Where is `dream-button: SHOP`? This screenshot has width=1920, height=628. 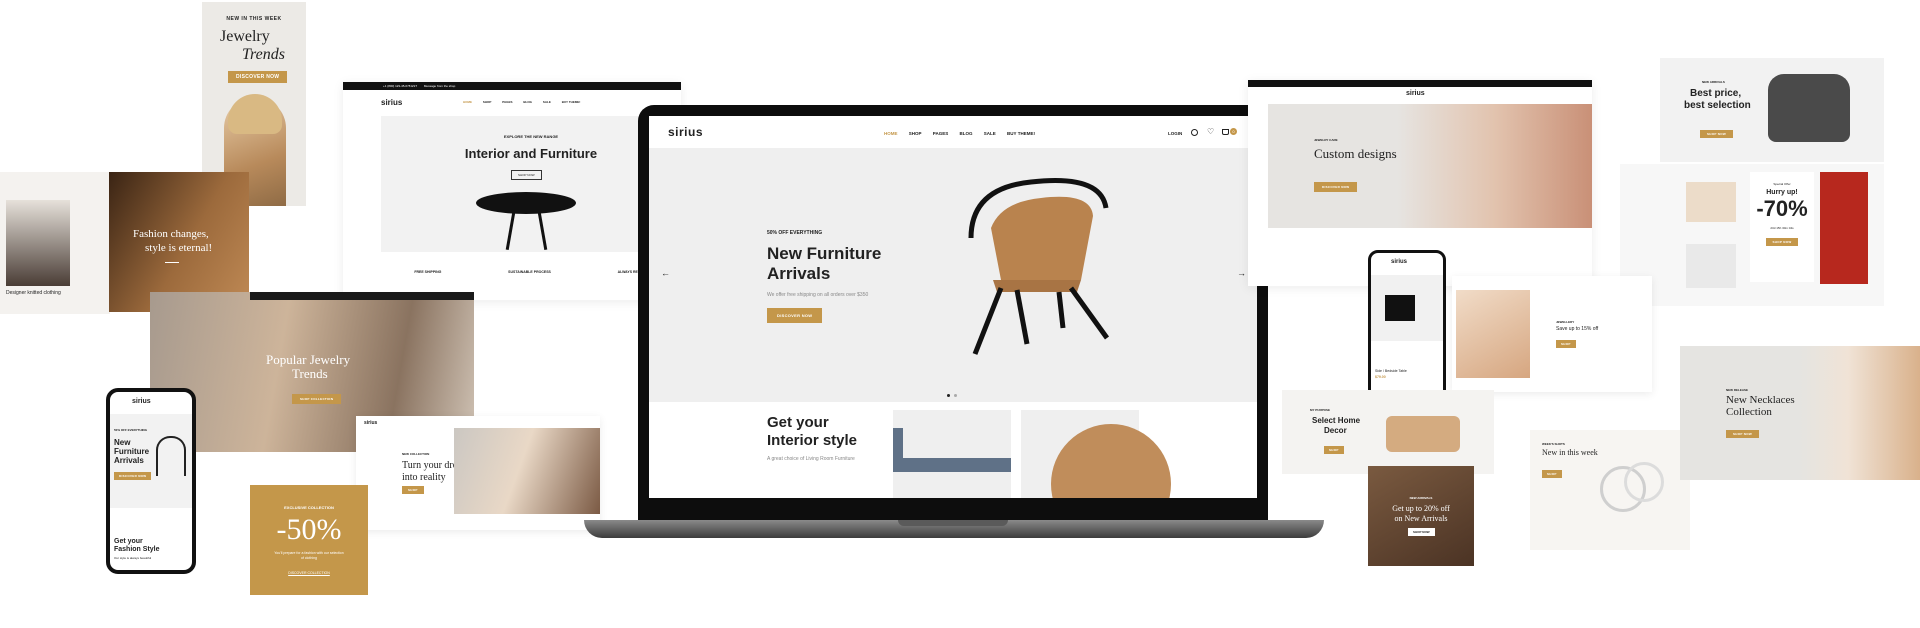 dream-button: SHOP is located at coordinates (413, 490).